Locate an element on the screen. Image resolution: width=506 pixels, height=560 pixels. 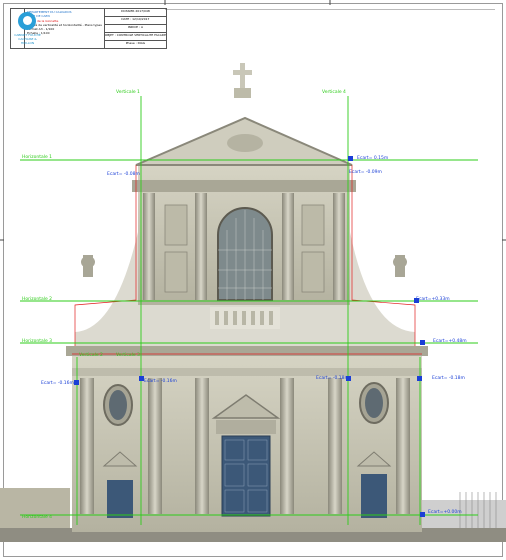
ecart-label-9: Ecart= -0.18m is located at coordinates (448, 378).